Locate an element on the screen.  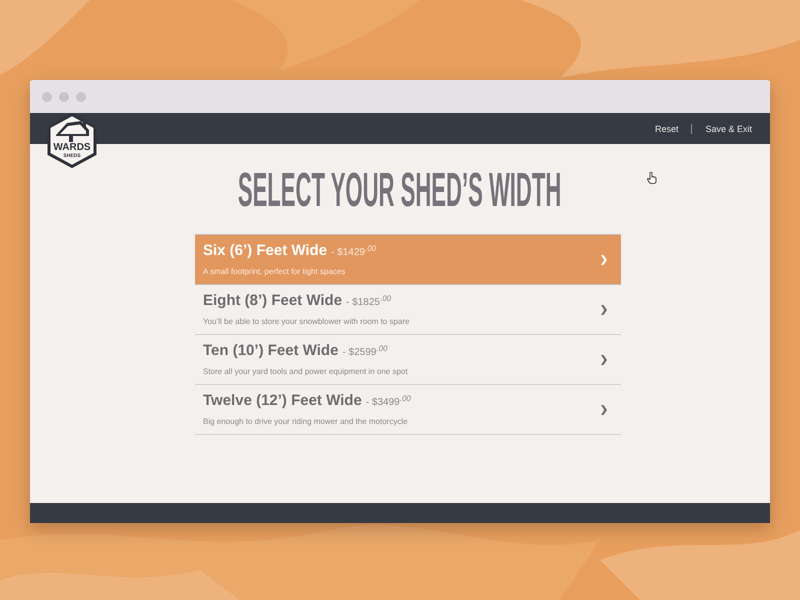
option-price: - $1825$^{.00}$ is located at coordinates (369, 301).